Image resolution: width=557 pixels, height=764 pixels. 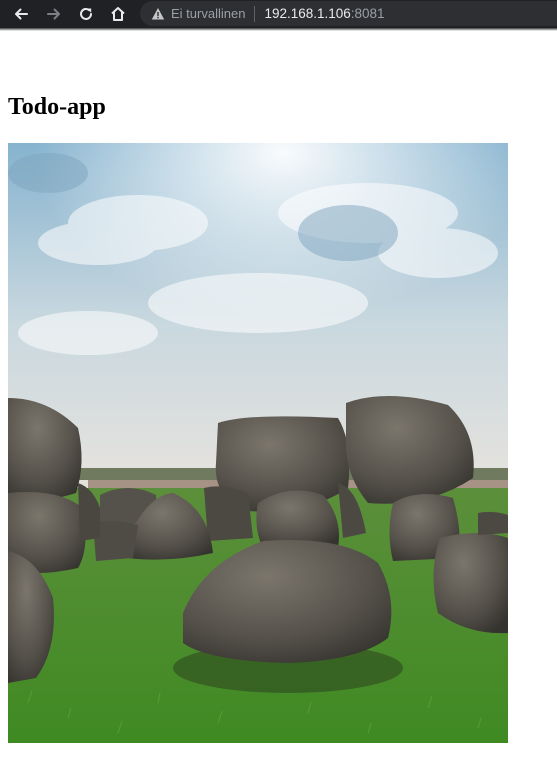 I want to click on home-icon, so click(x=118, y=14).